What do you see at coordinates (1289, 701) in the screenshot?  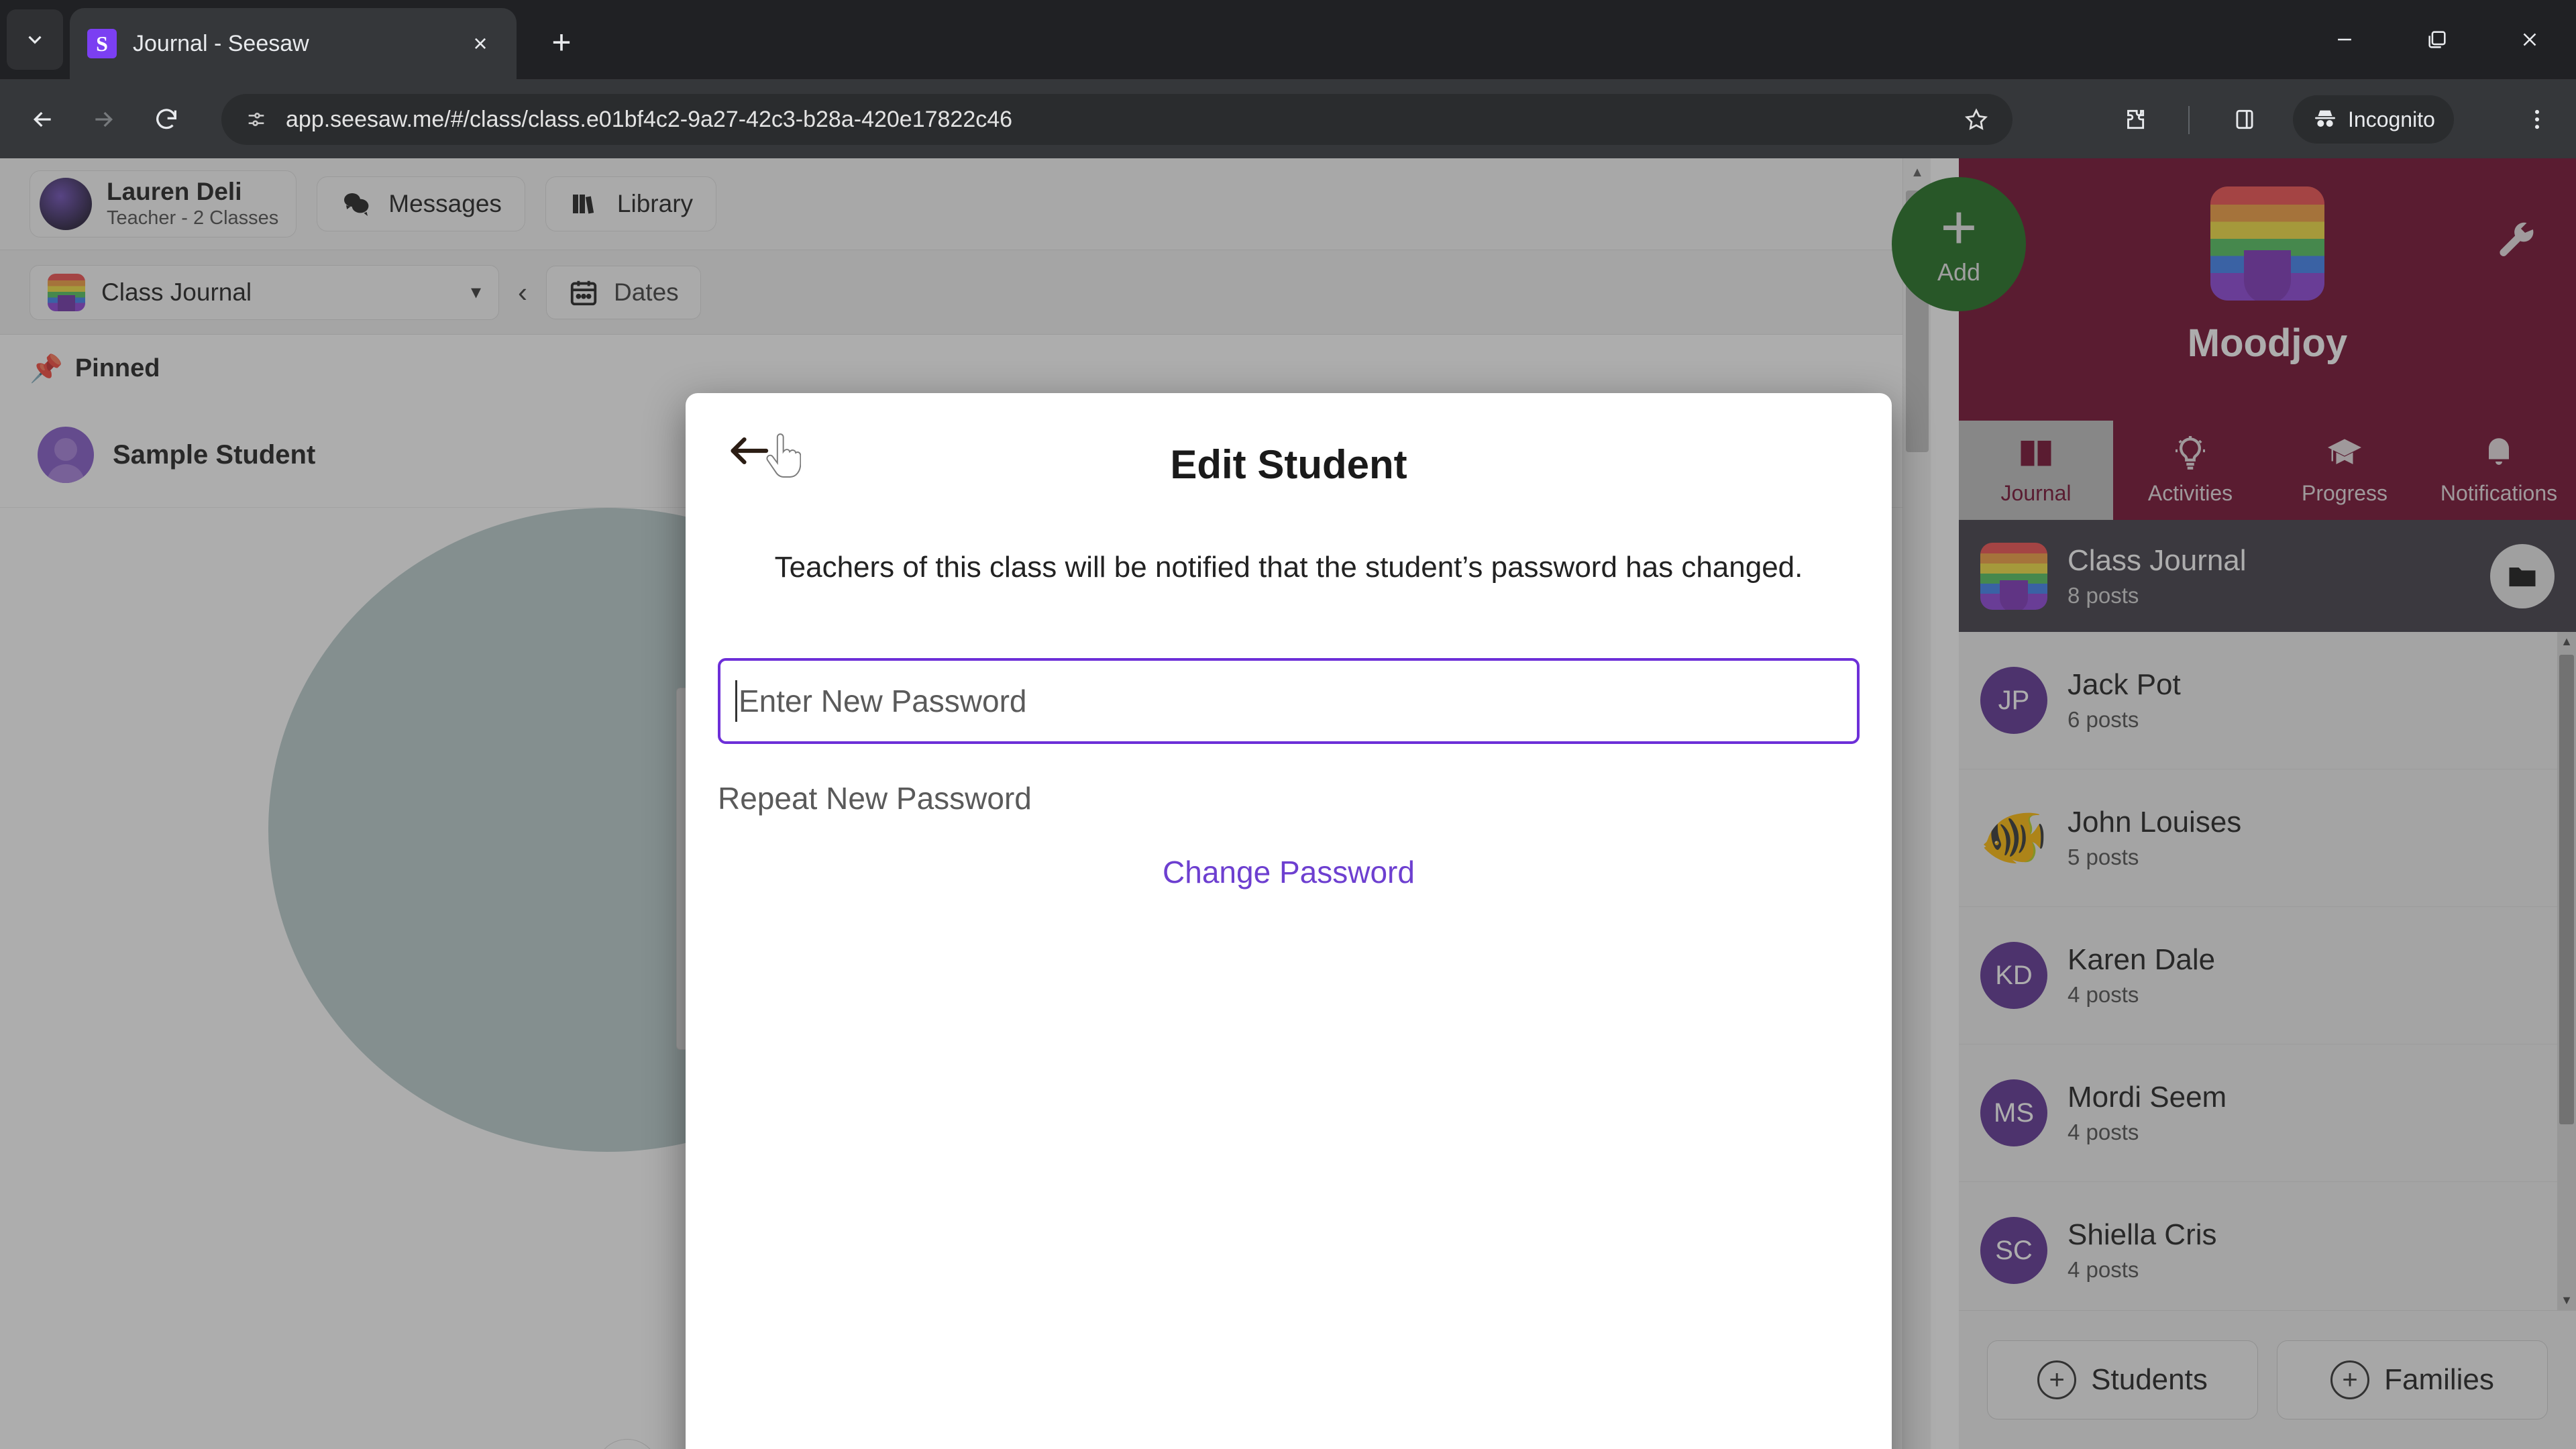 I see `new-password-field: Enter New Password` at bounding box center [1289, 701].